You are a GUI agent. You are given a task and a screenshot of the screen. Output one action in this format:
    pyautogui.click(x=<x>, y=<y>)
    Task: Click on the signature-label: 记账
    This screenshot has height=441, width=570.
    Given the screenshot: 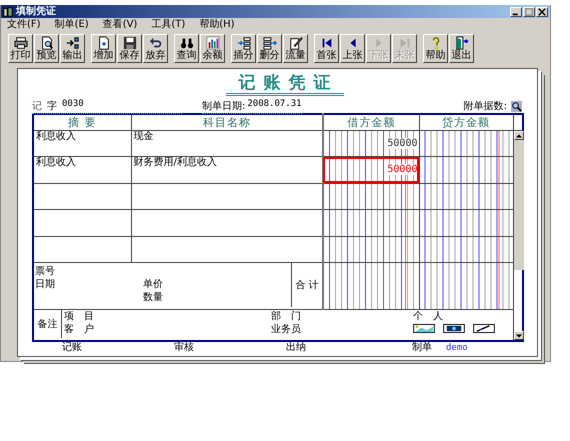 What is the action you would take?
    pyautogui.click(x=72, y=348)
    